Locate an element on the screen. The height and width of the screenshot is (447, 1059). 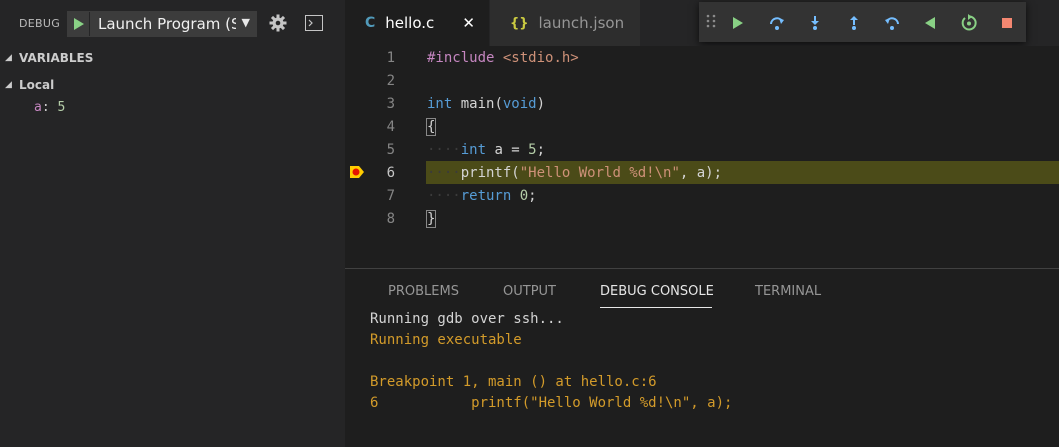
launch-config-select: Launch Program (SSH) ▼ is located at coordinates (162, 24).